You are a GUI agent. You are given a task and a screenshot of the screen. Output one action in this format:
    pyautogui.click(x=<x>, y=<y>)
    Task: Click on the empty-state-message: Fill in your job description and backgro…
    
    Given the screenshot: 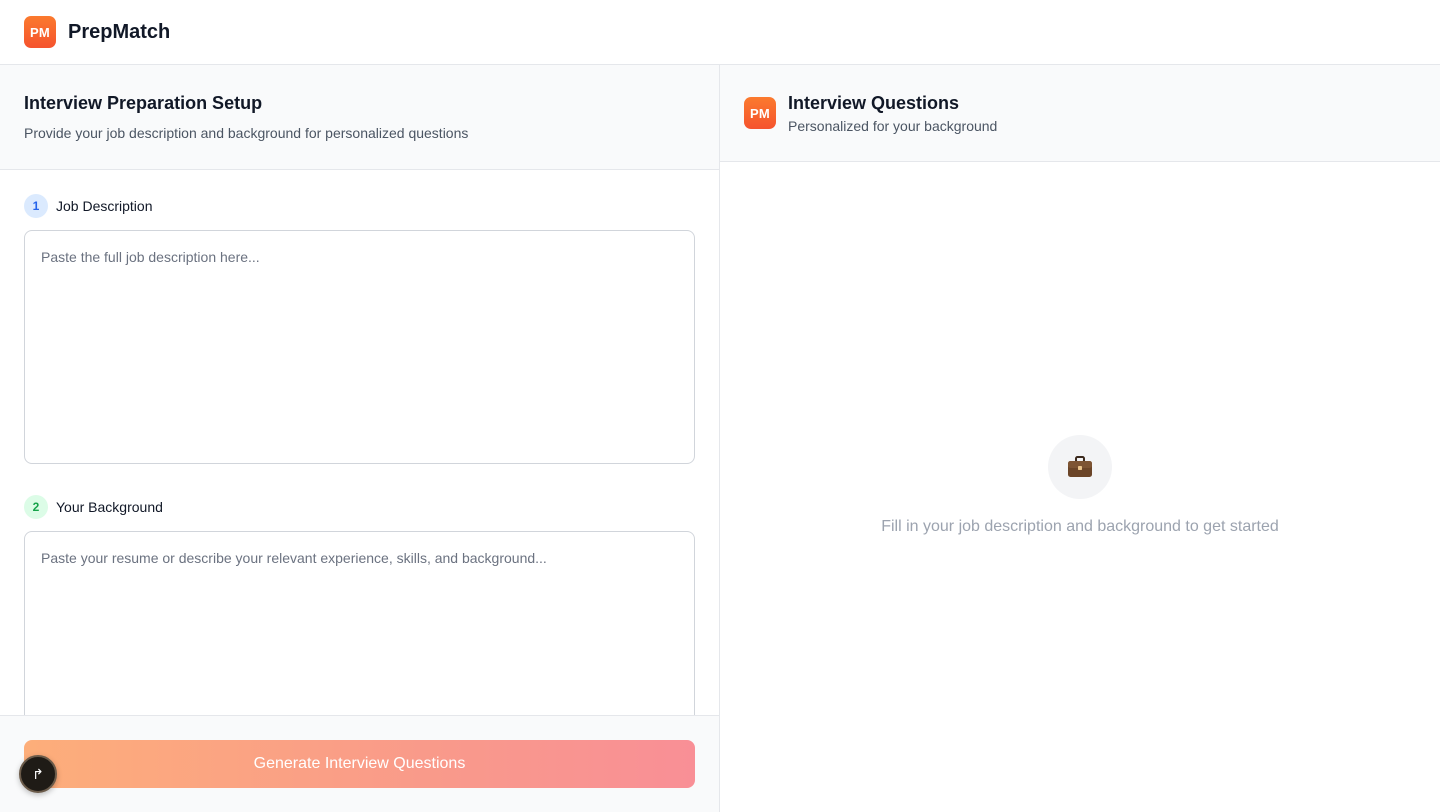 What is the action you would take?
    pyautogui.click(x=1080, y=526)
    